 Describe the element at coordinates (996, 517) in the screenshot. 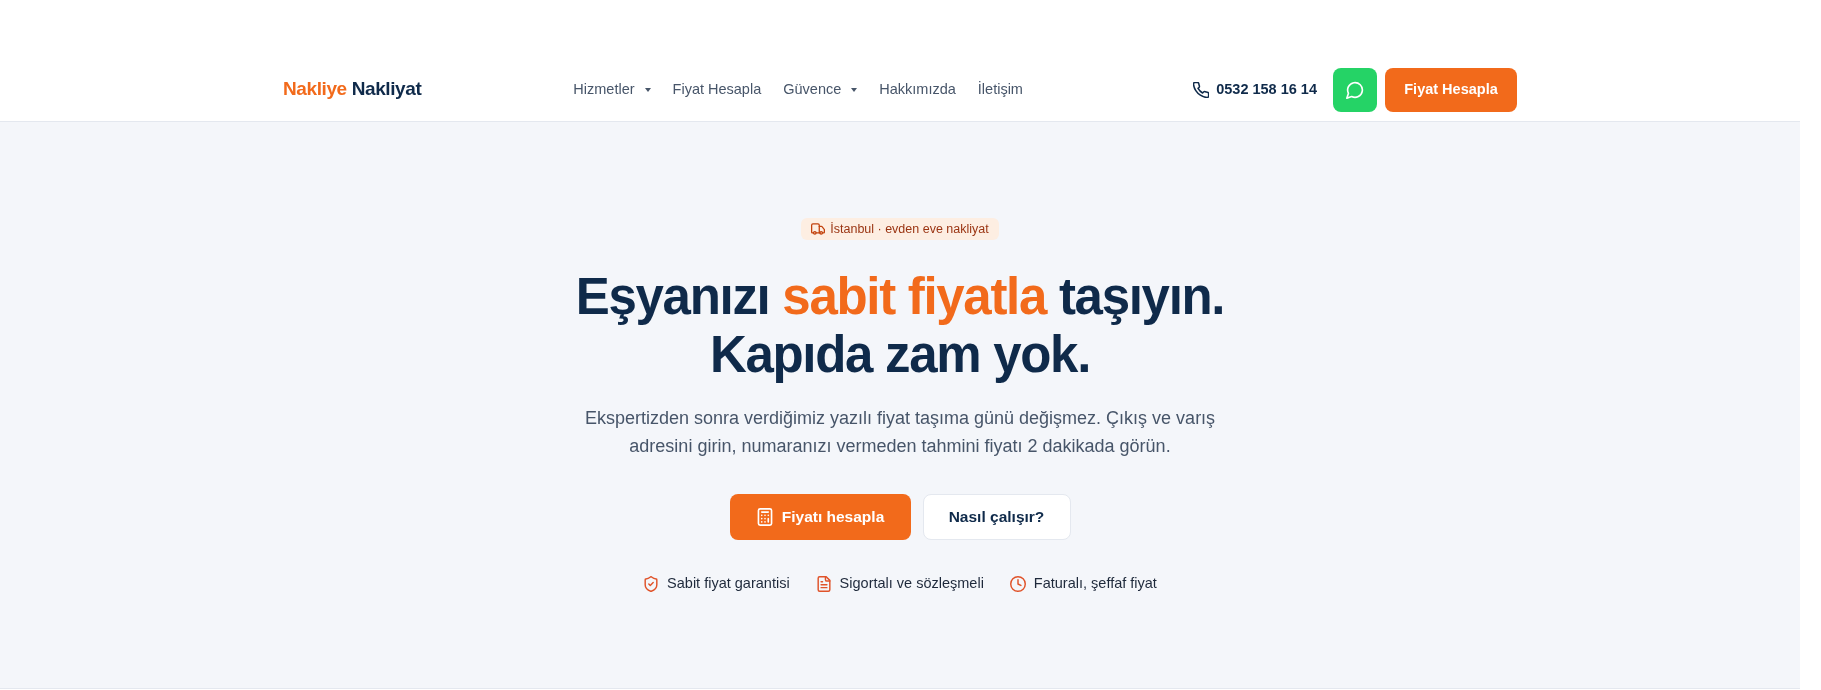

I see `how-it-works-button: Nasıl çalışır?` at that location.